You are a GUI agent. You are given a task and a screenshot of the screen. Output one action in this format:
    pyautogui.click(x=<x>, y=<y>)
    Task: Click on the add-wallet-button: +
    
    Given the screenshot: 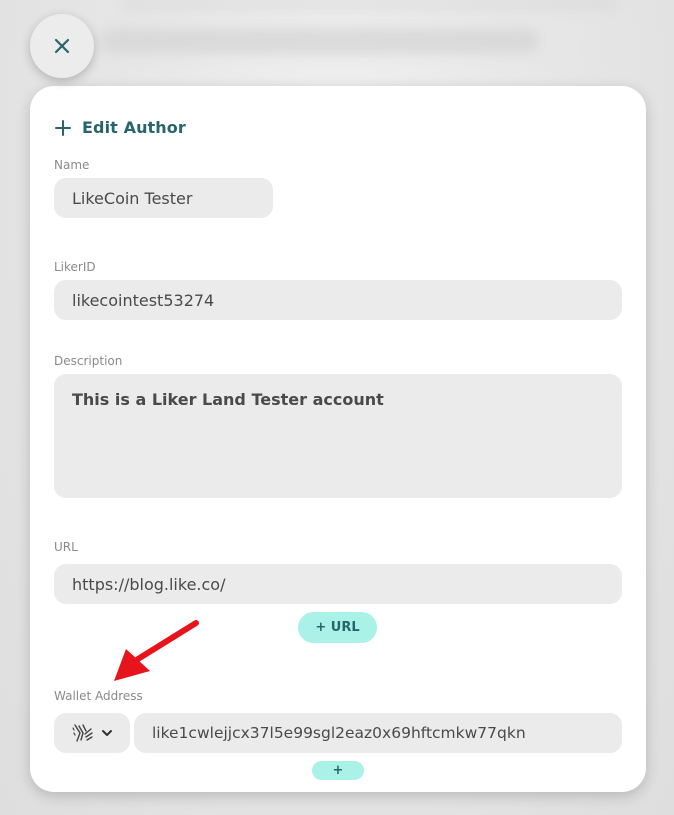 What is the action you would take?
    pyautogui.click(x=338, y=770)
    